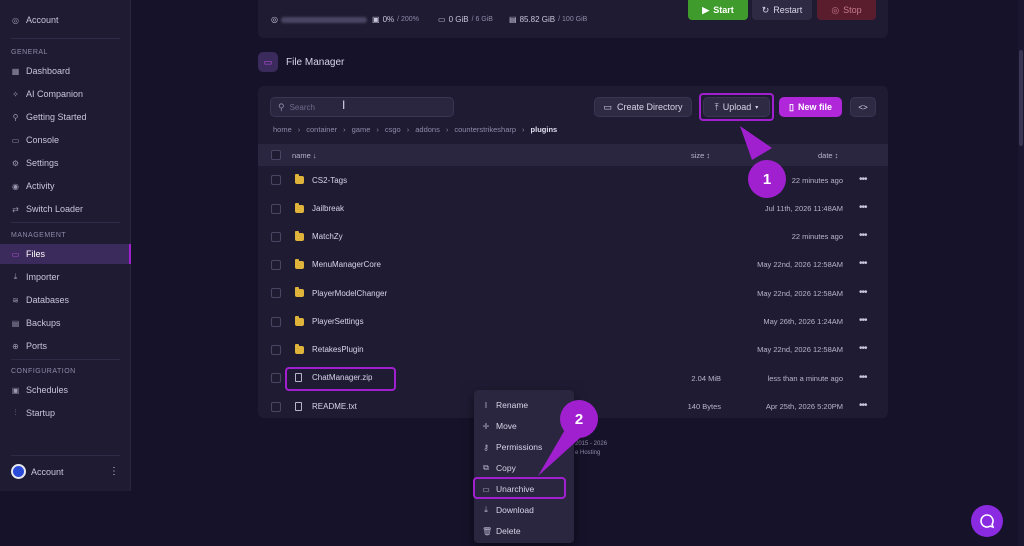 The height and width of the screenshot is (546, 1024). I want to click on create-directory-button: ▭ Create Directory, so click(643, 107).